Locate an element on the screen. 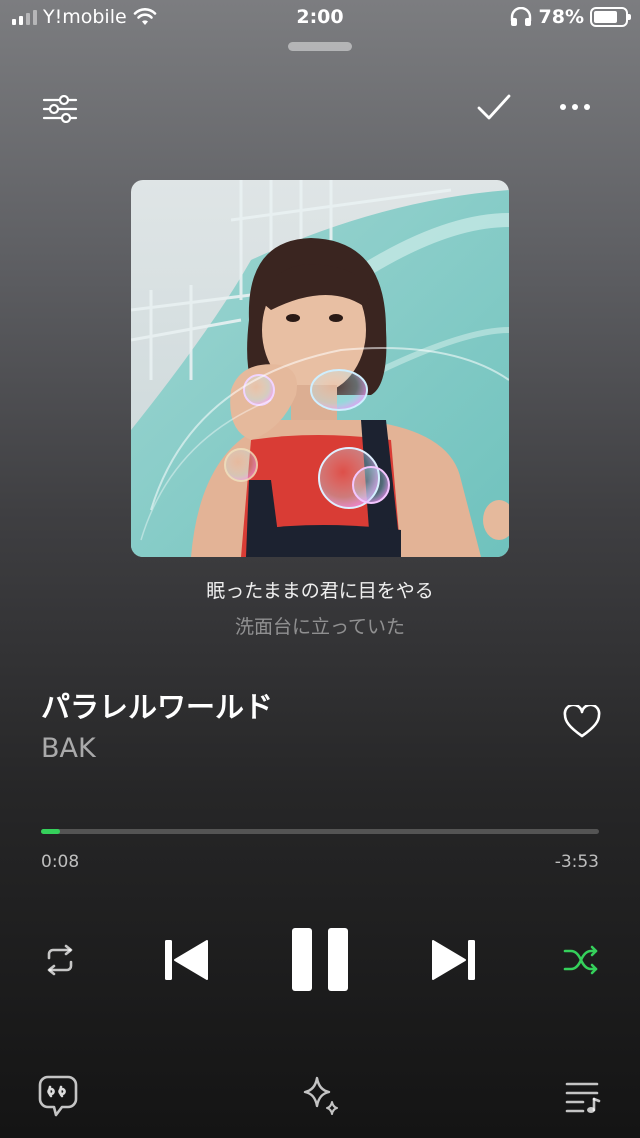 The width and height of the screenshot is (640, 1138). headphones-icon is located at coordinates (520, 16).